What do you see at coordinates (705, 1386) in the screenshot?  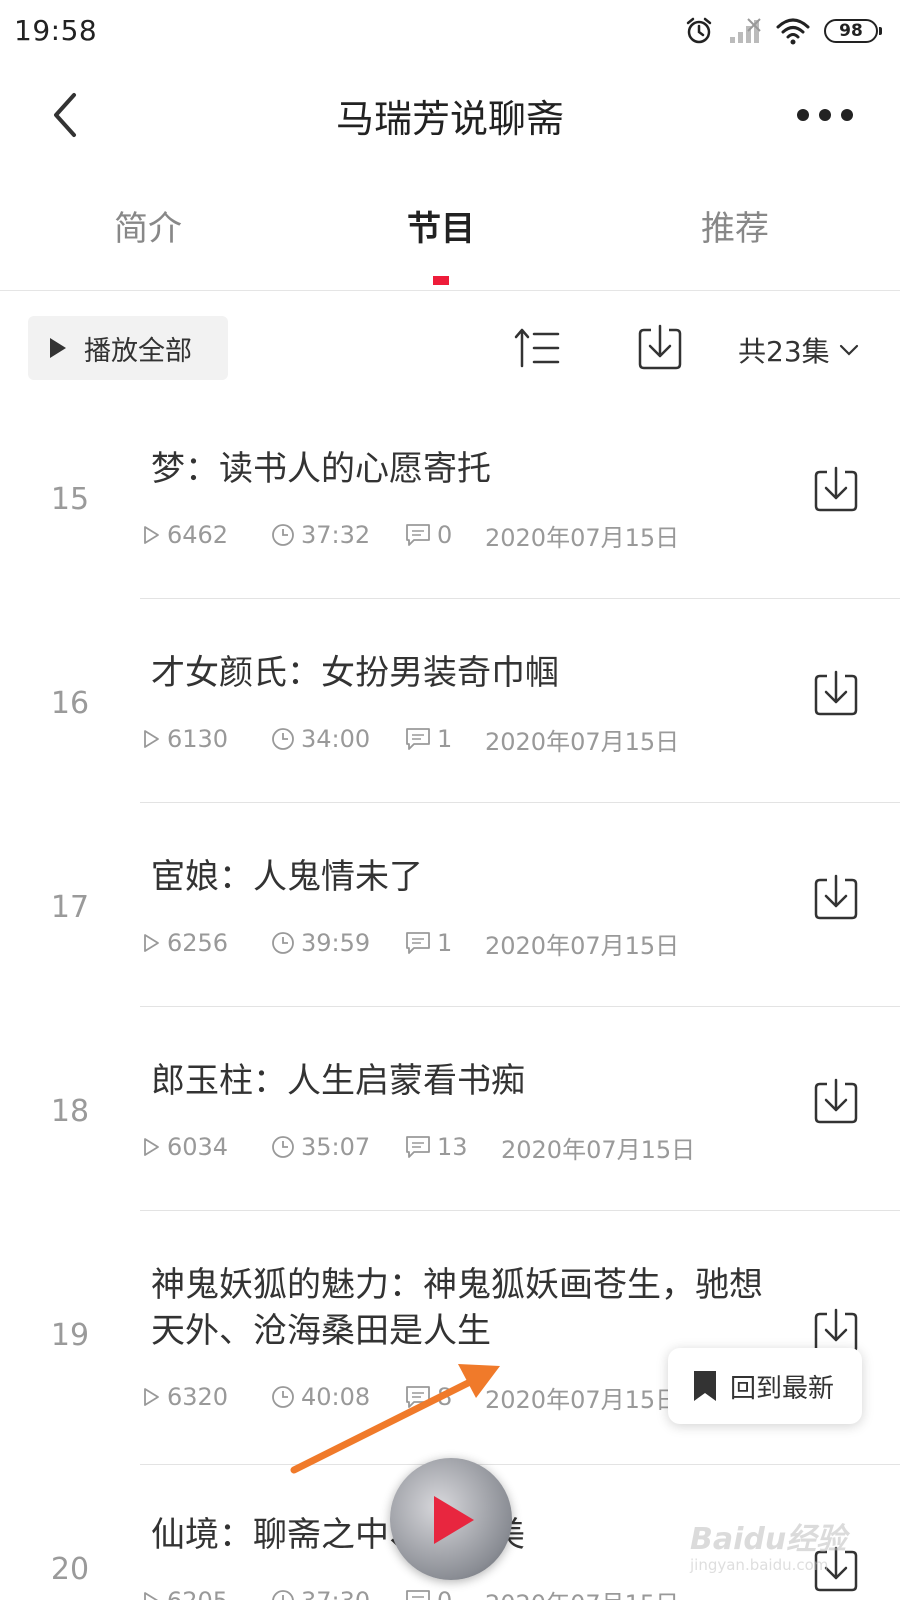 I see `bookmark-icon` at bounding box center [705, 1386].